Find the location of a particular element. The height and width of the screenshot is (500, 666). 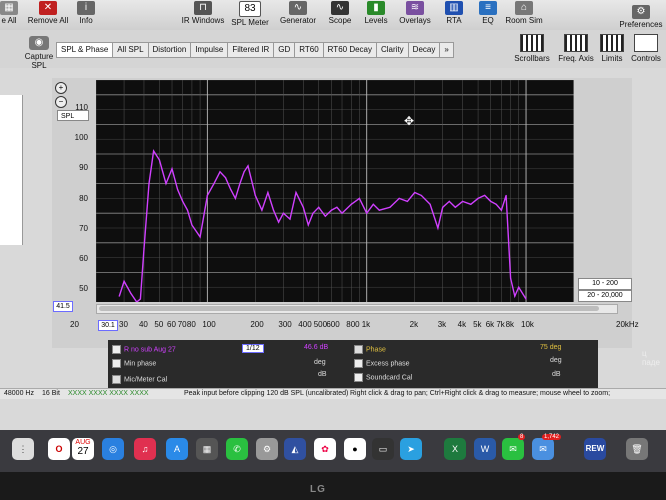

mail-icon: ✉ is located at coordinates (543, 449).